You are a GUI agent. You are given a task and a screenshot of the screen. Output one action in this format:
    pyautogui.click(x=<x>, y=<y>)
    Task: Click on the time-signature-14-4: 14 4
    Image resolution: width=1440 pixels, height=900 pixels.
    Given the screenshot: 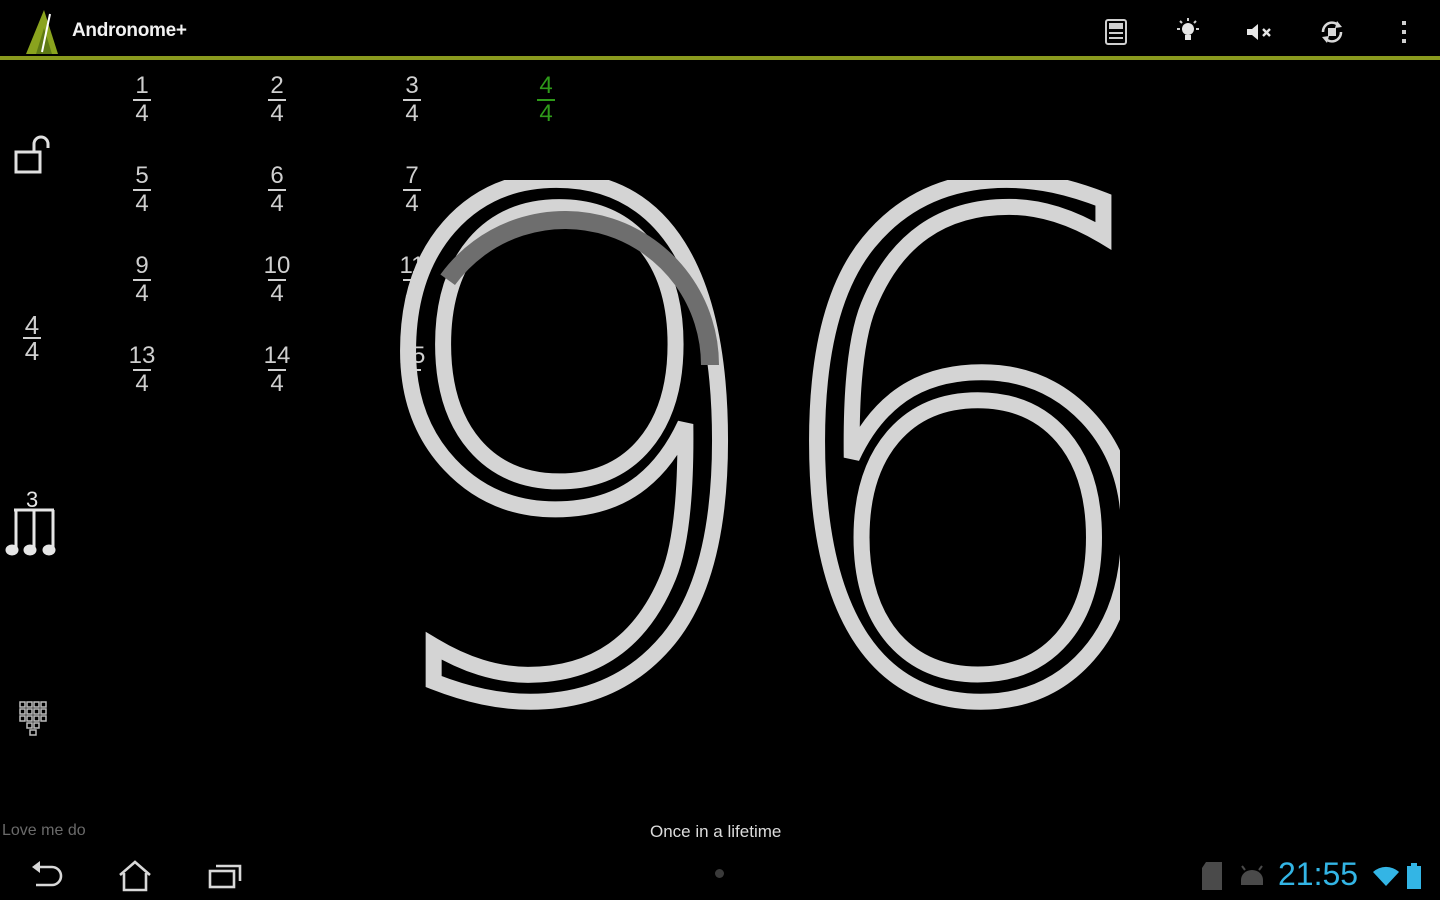 What is the action you would take?
    pyautogui.click(x=277, y=370)
    